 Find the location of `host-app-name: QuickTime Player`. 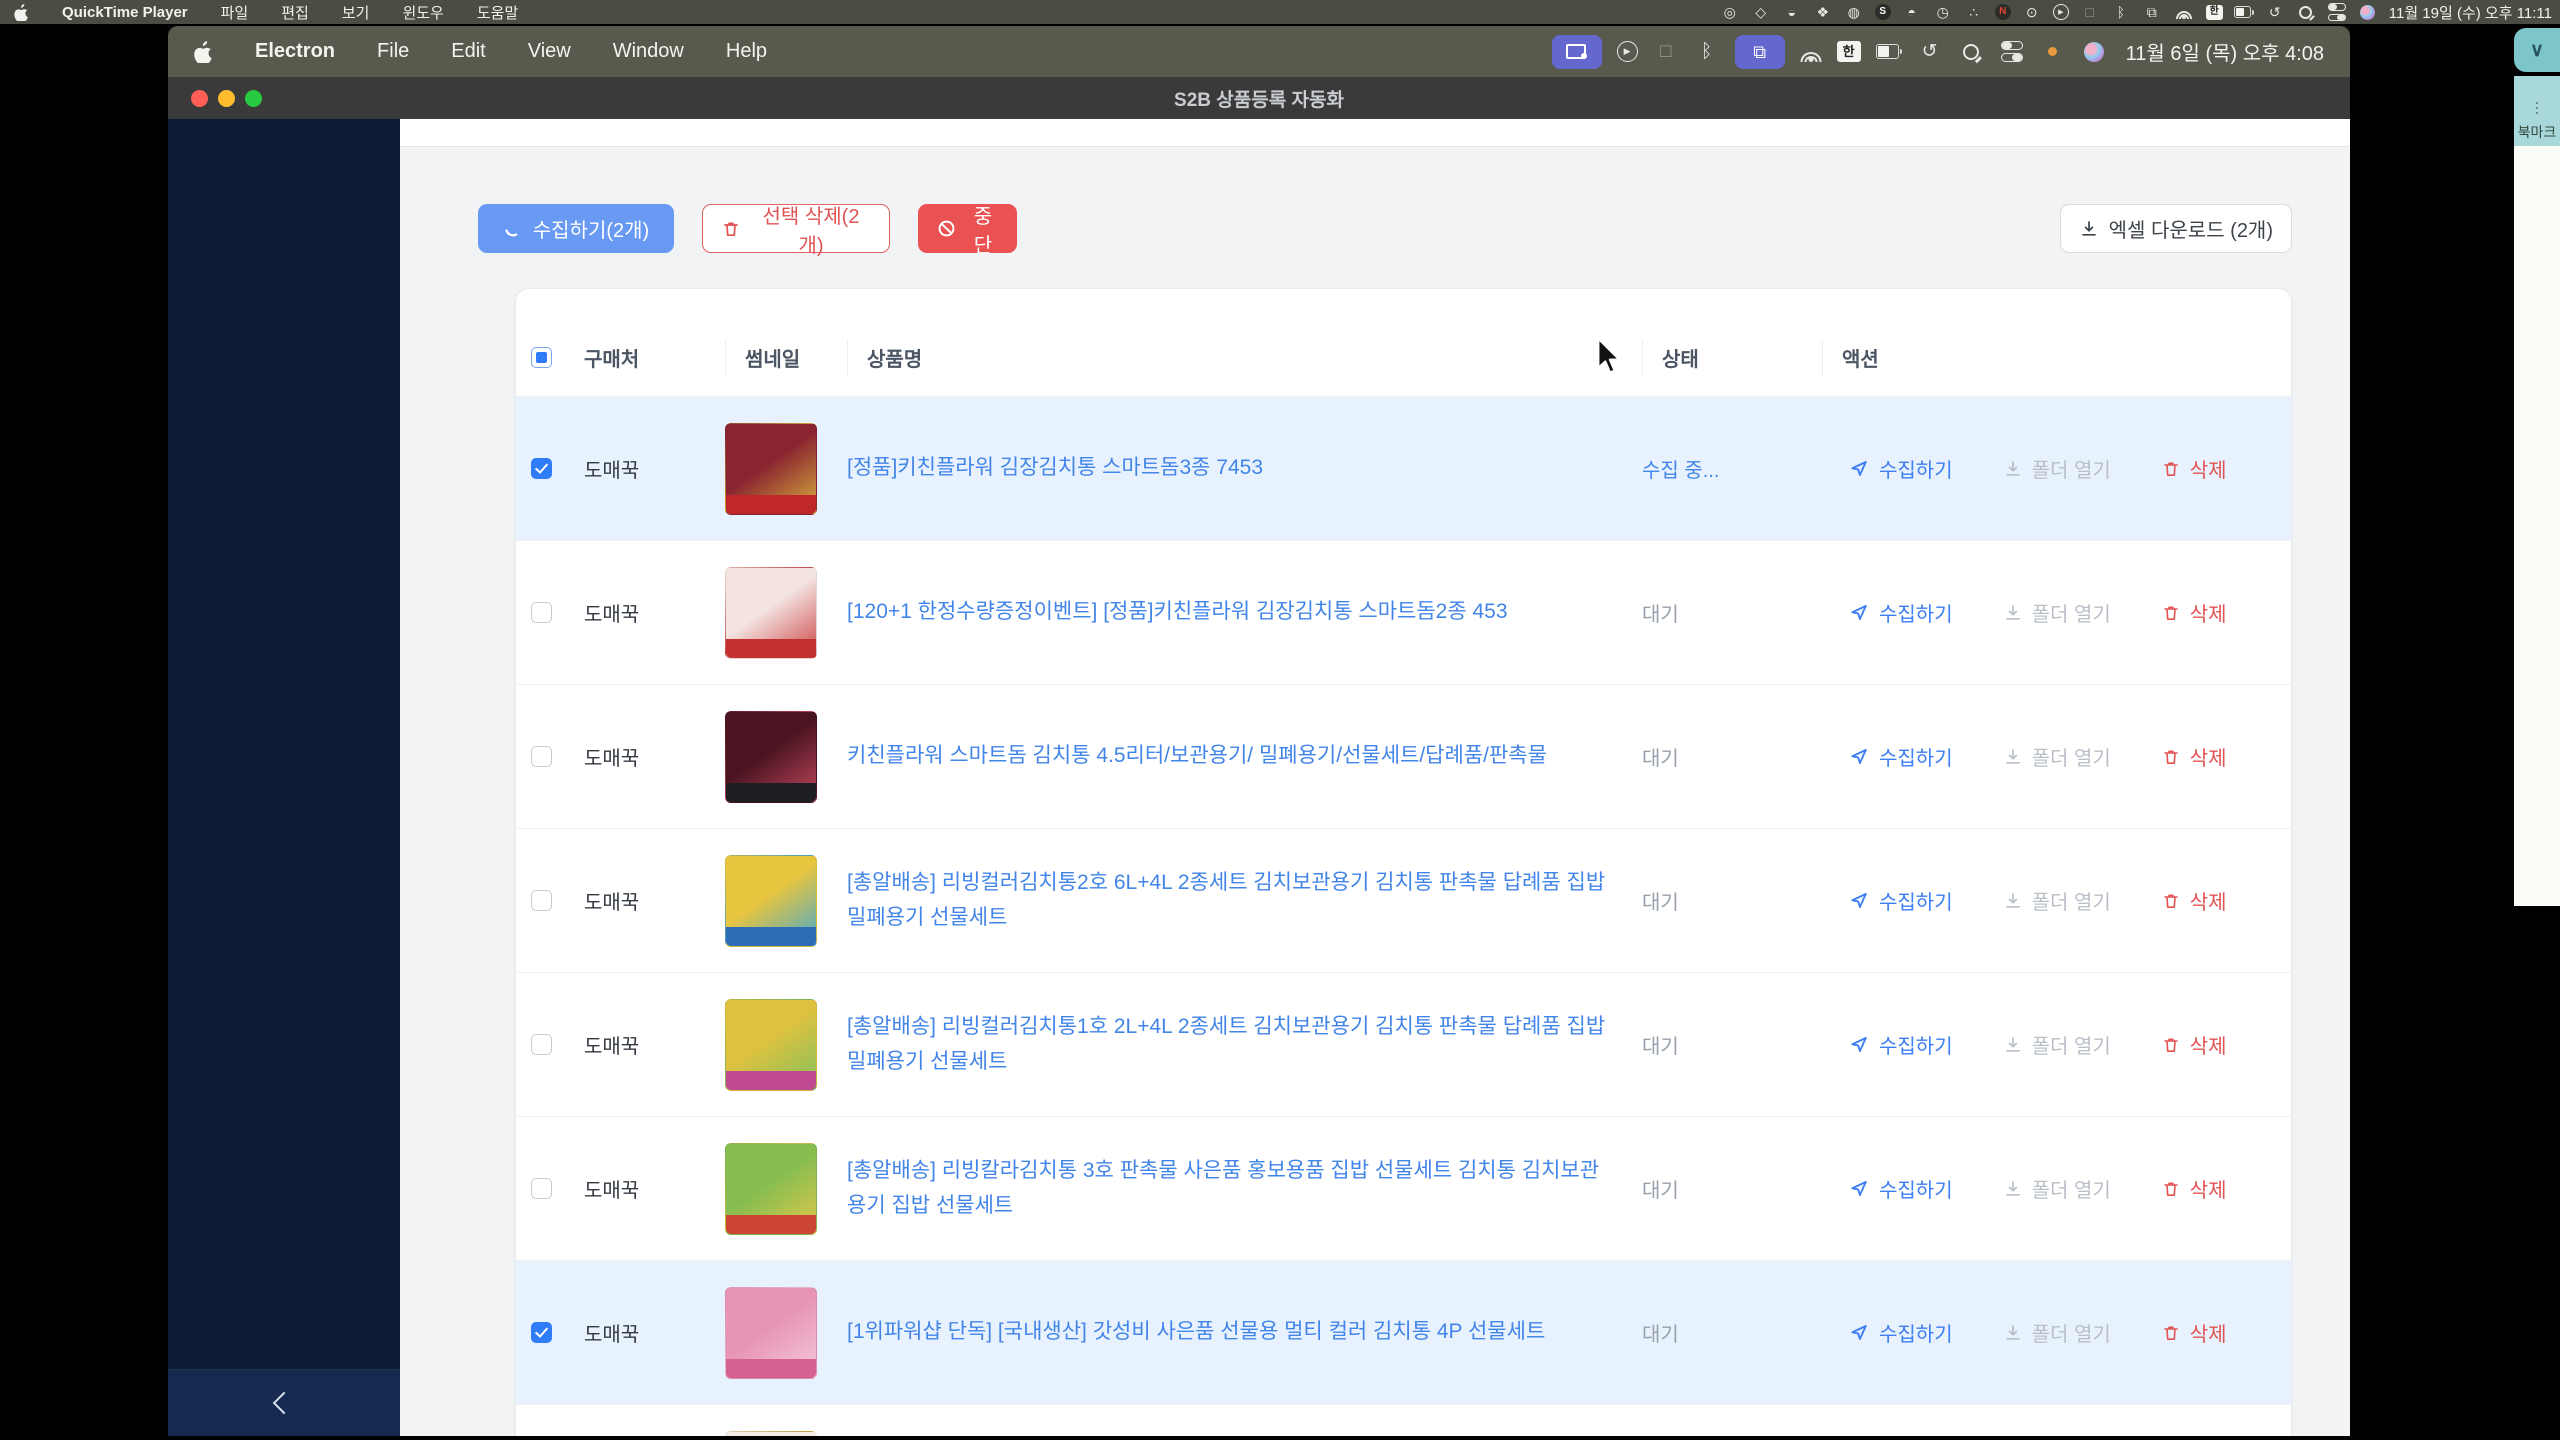

host-app-name: QuickTime Player is located at coordinates (125, 12).